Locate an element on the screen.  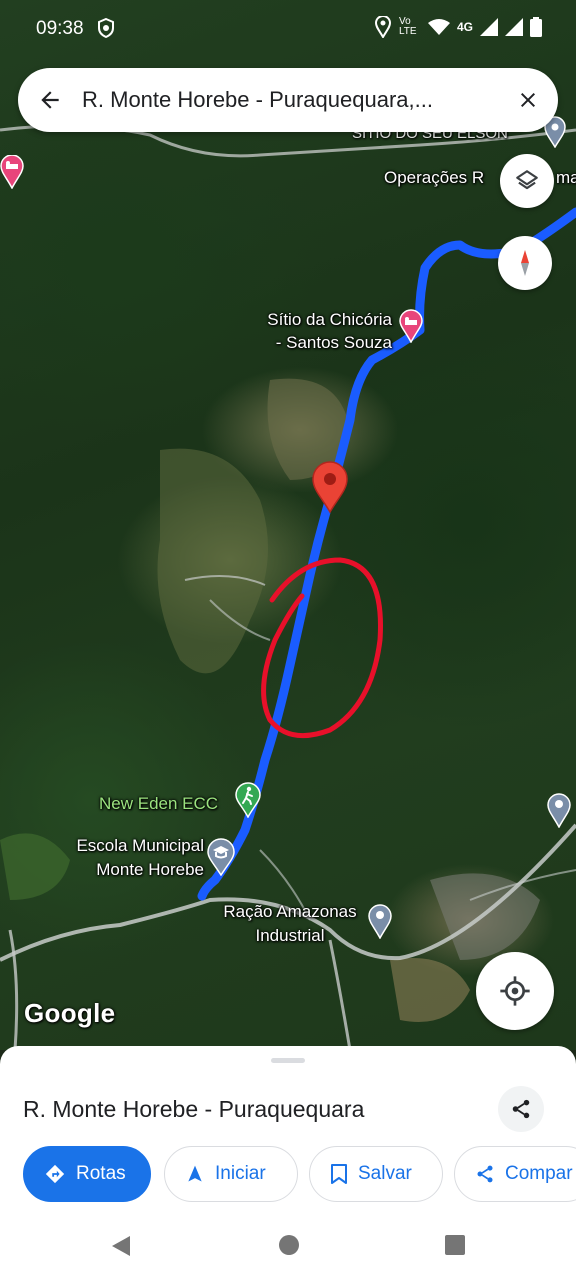
compass-icon is located at coordinates (525, 263).